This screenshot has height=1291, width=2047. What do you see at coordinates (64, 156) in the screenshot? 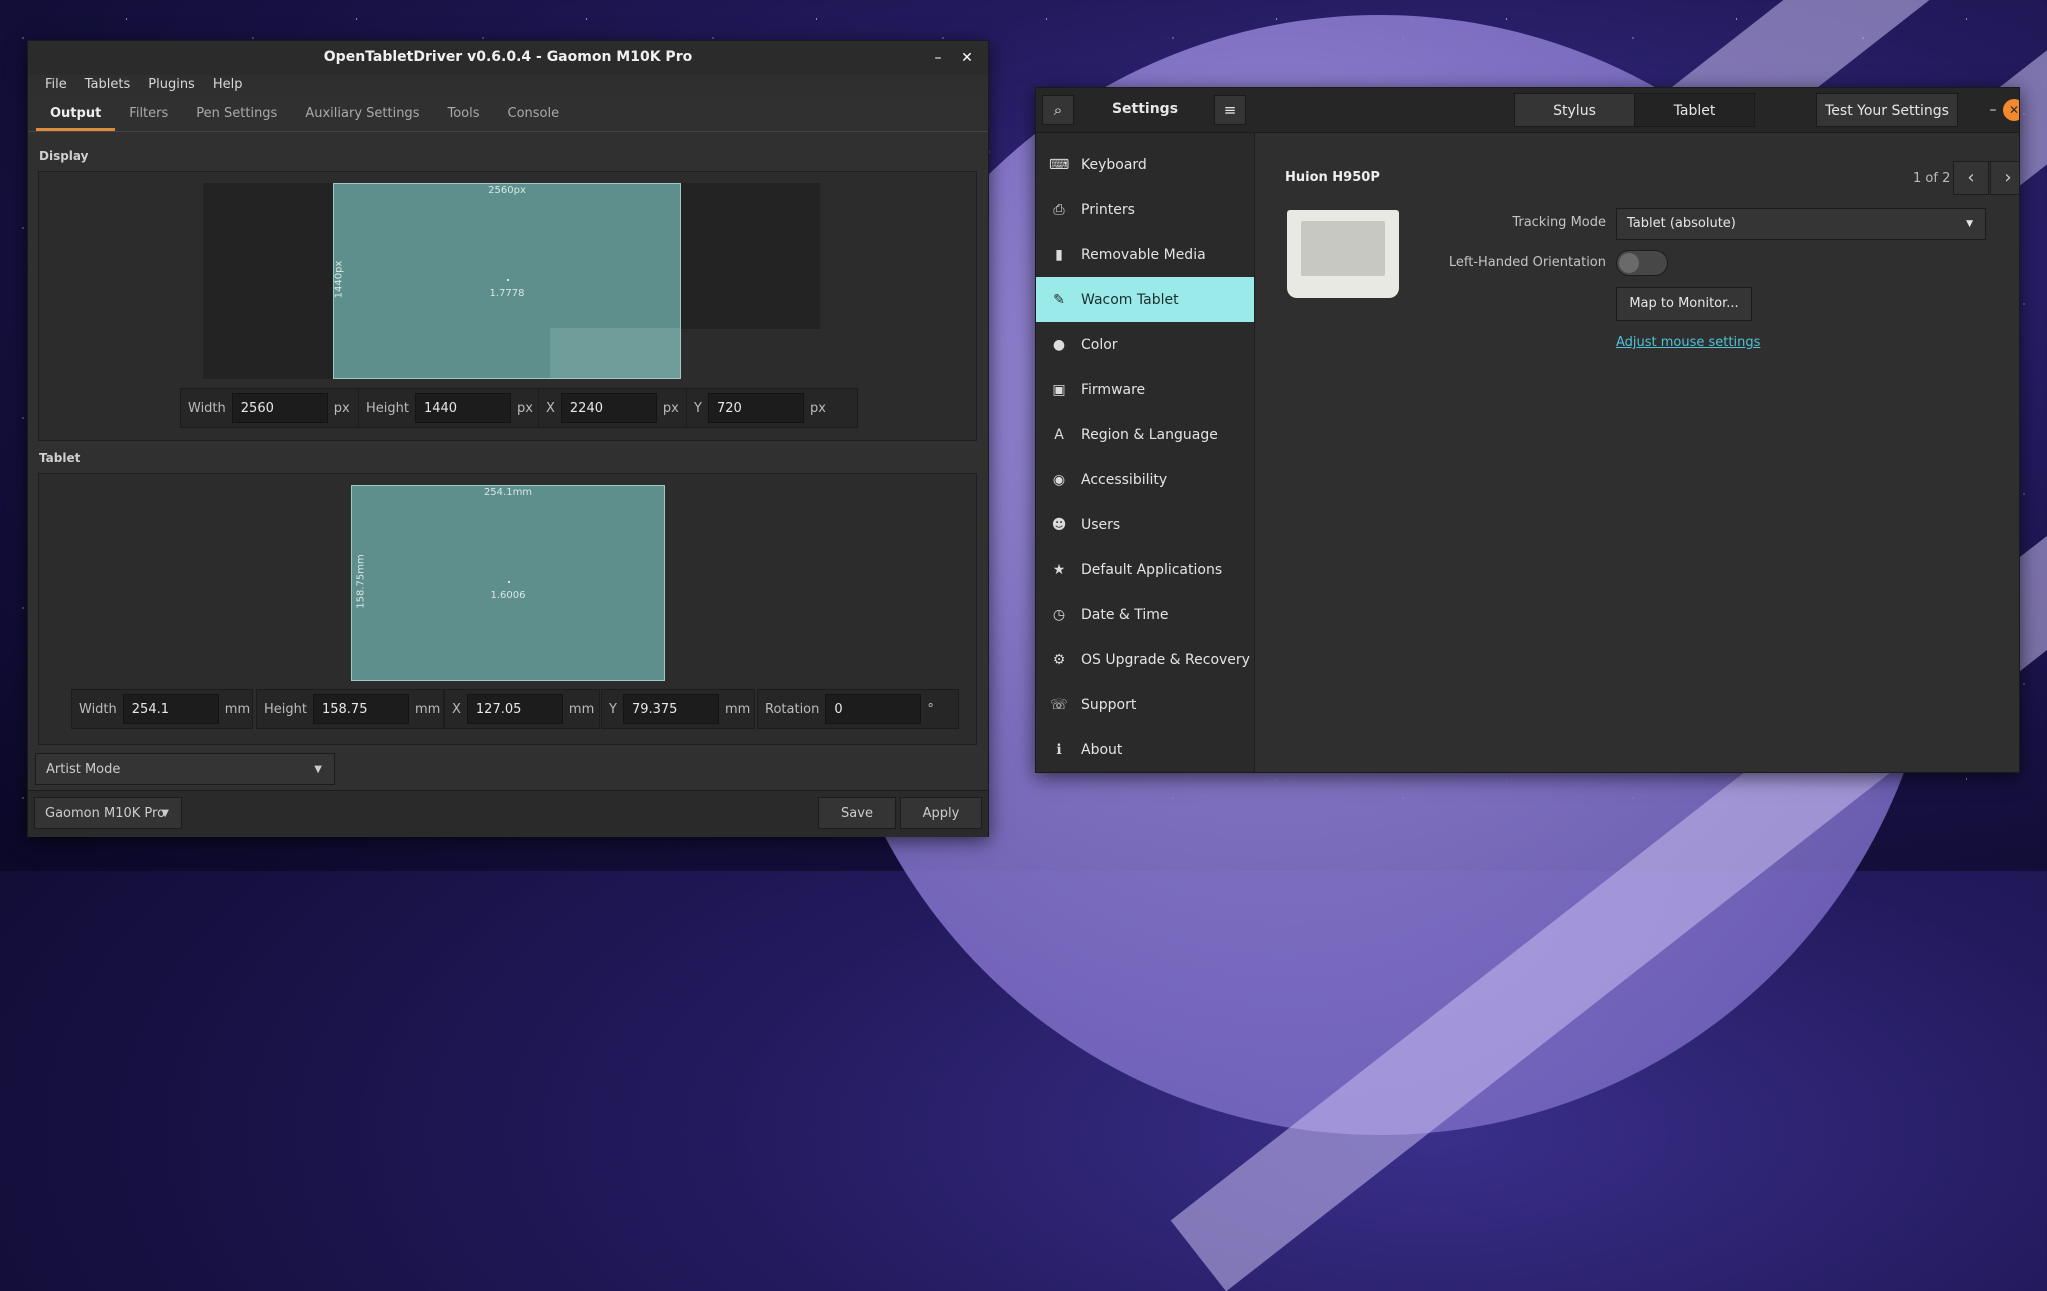
I see `display-section-label: Display` at bounding box center [64, 156].